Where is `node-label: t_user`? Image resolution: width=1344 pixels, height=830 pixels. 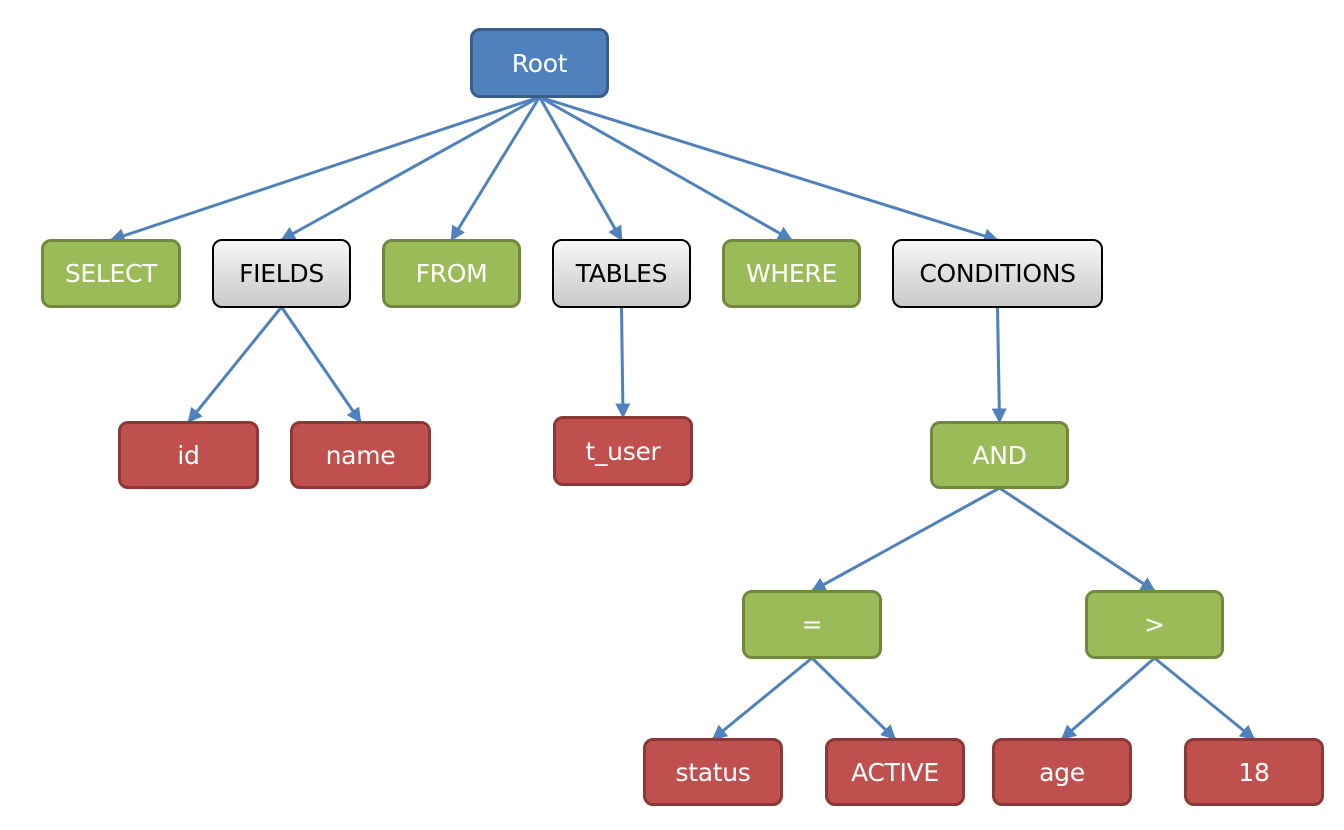
node-label: t_user is located at coordinates (623, 451).